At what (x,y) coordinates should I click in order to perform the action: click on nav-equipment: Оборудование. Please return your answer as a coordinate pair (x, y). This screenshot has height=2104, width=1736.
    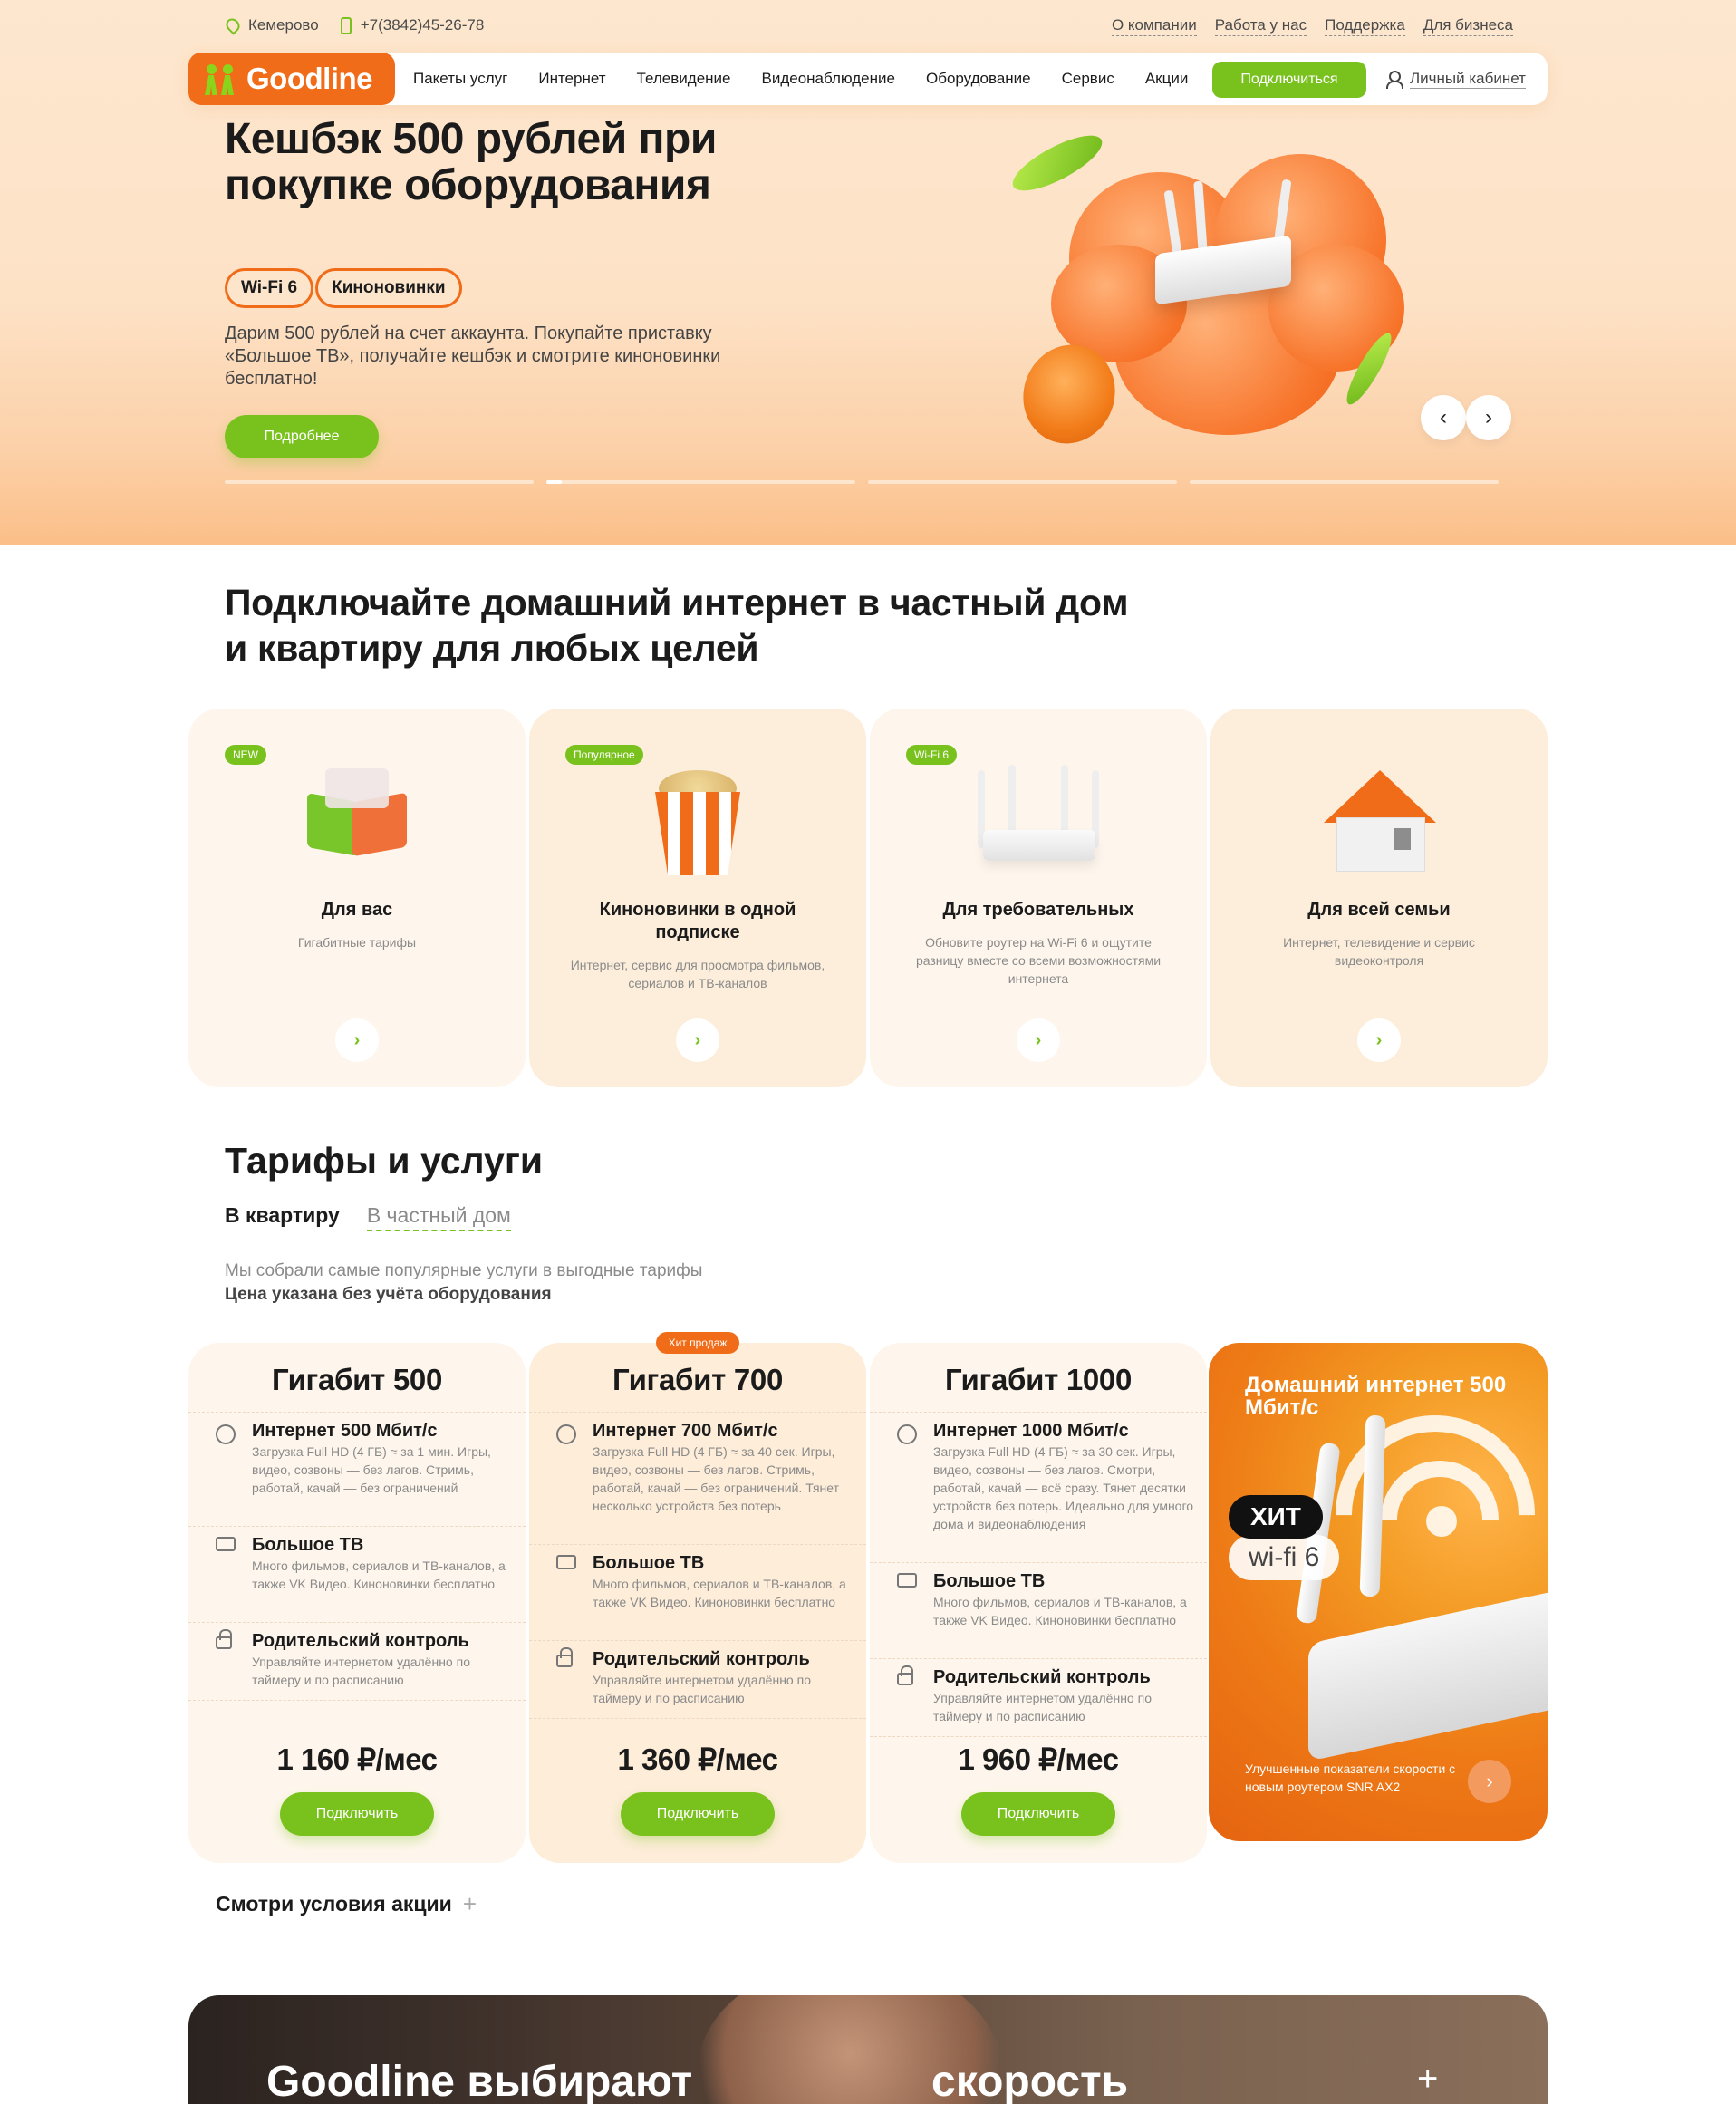
    Looking at the image, I should click on (978, 79).